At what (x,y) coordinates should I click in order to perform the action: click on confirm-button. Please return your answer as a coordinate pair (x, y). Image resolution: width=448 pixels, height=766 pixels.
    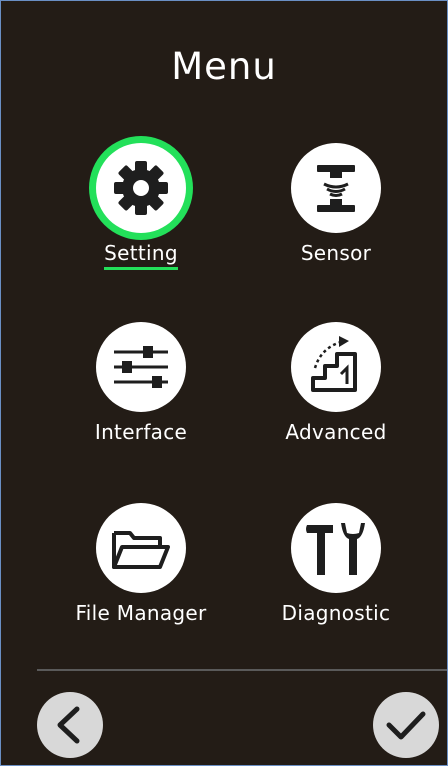
    Looking at the image, I should click on (406, 725).